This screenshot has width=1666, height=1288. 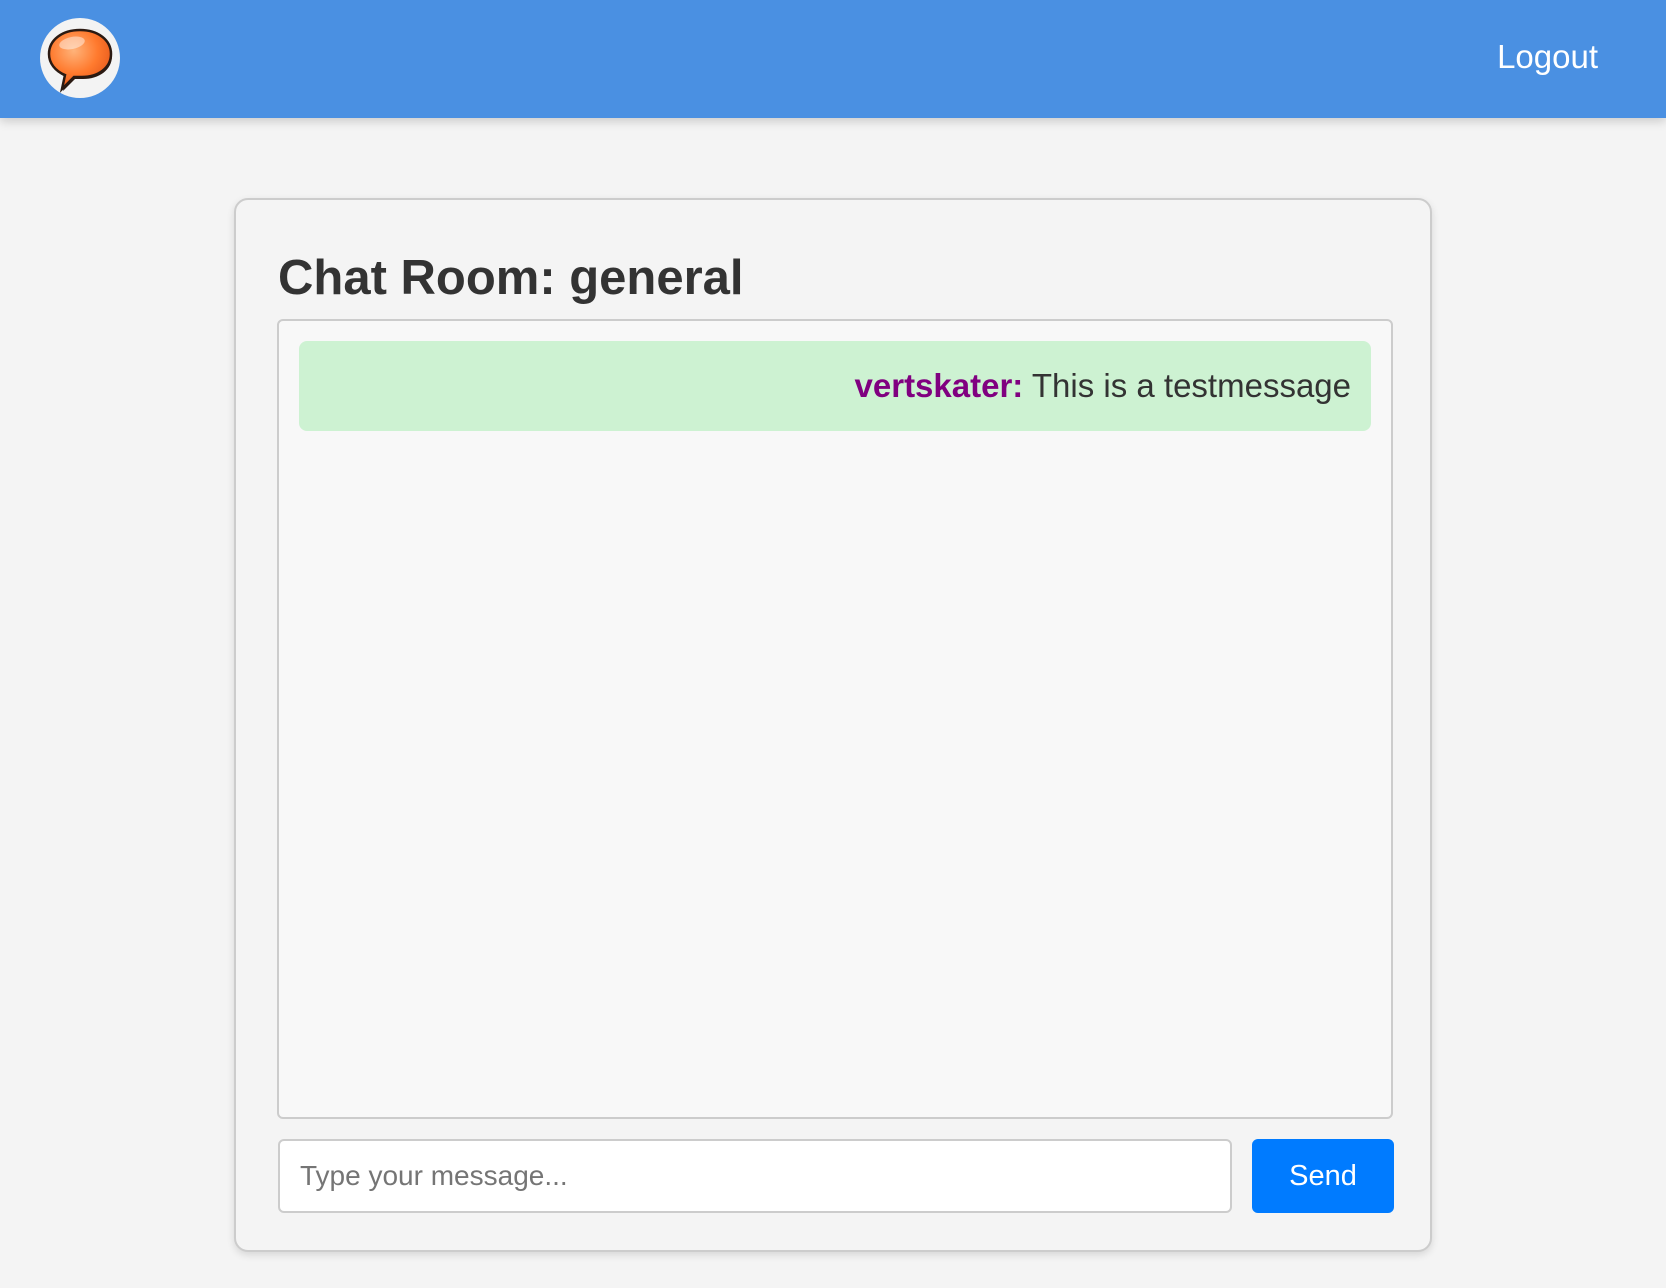 I want to click on message-username: vertskater:, so click(x=939, y=385).